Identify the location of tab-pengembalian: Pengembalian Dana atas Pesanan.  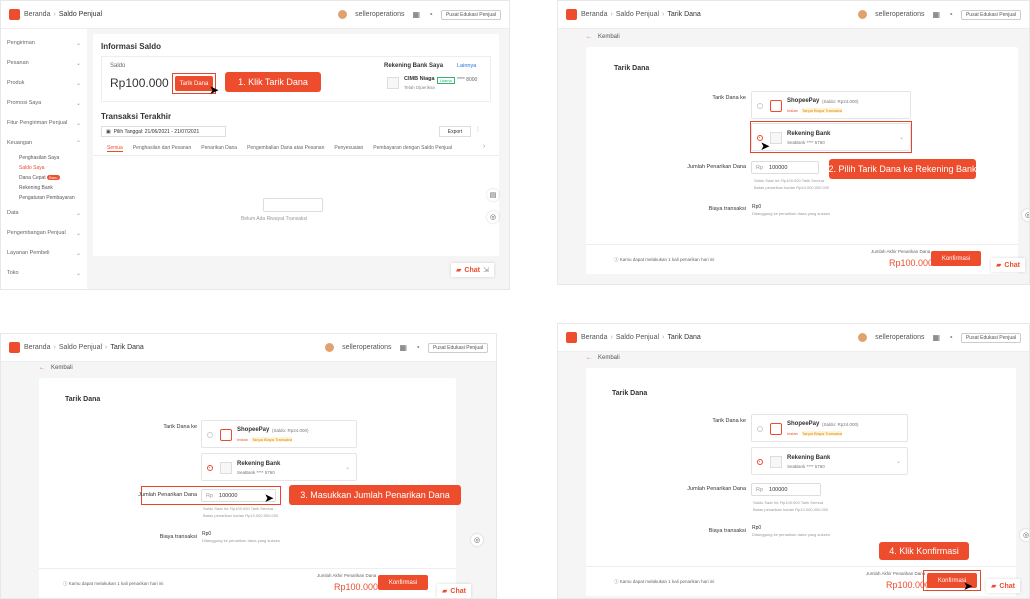
(285, 148).